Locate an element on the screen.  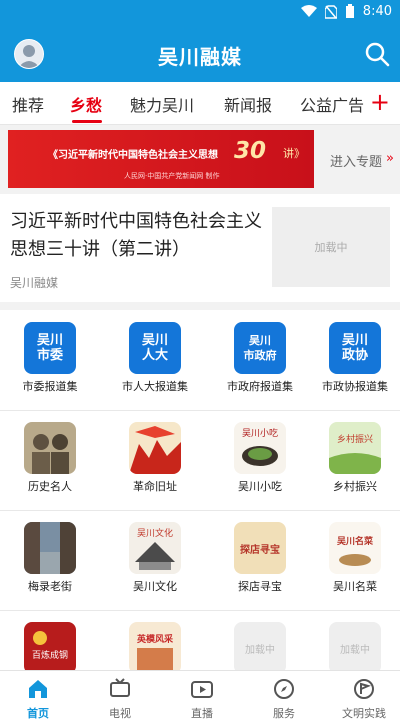
app-bar: 吴川融媒 is located at coordinates (200, 54).